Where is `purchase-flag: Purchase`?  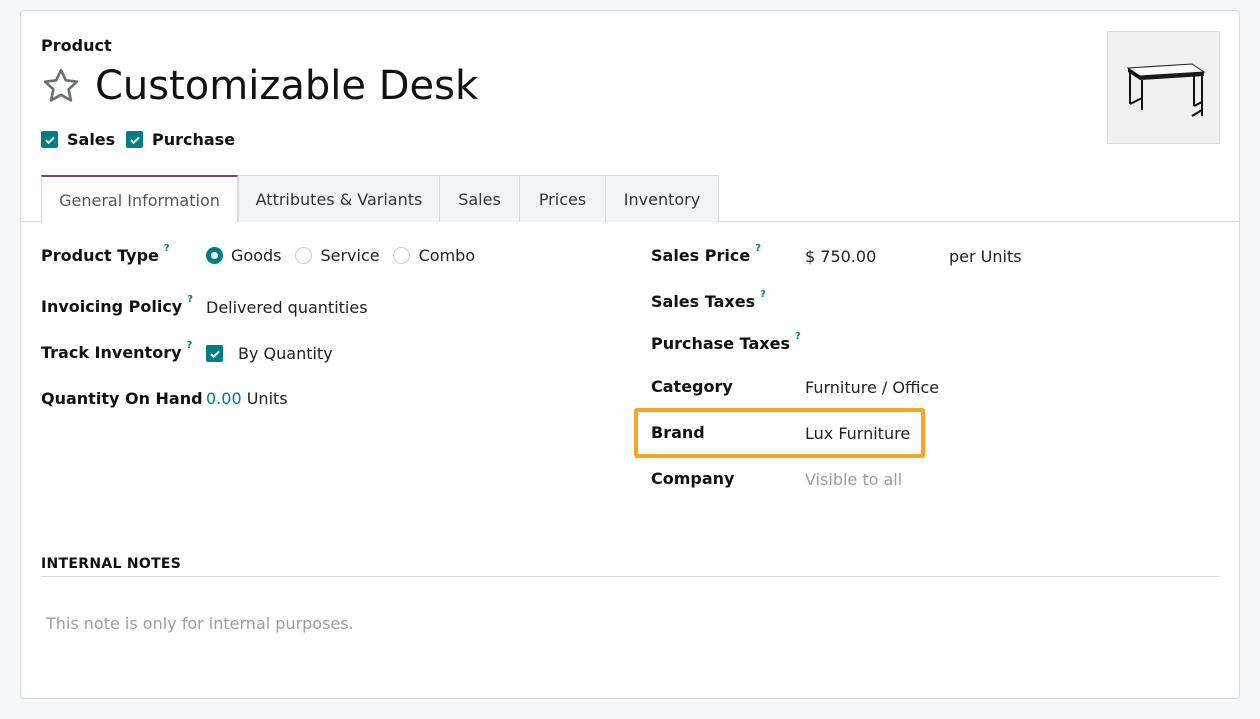 purchase-flag: Purchase is located at coordinates (180, 139).